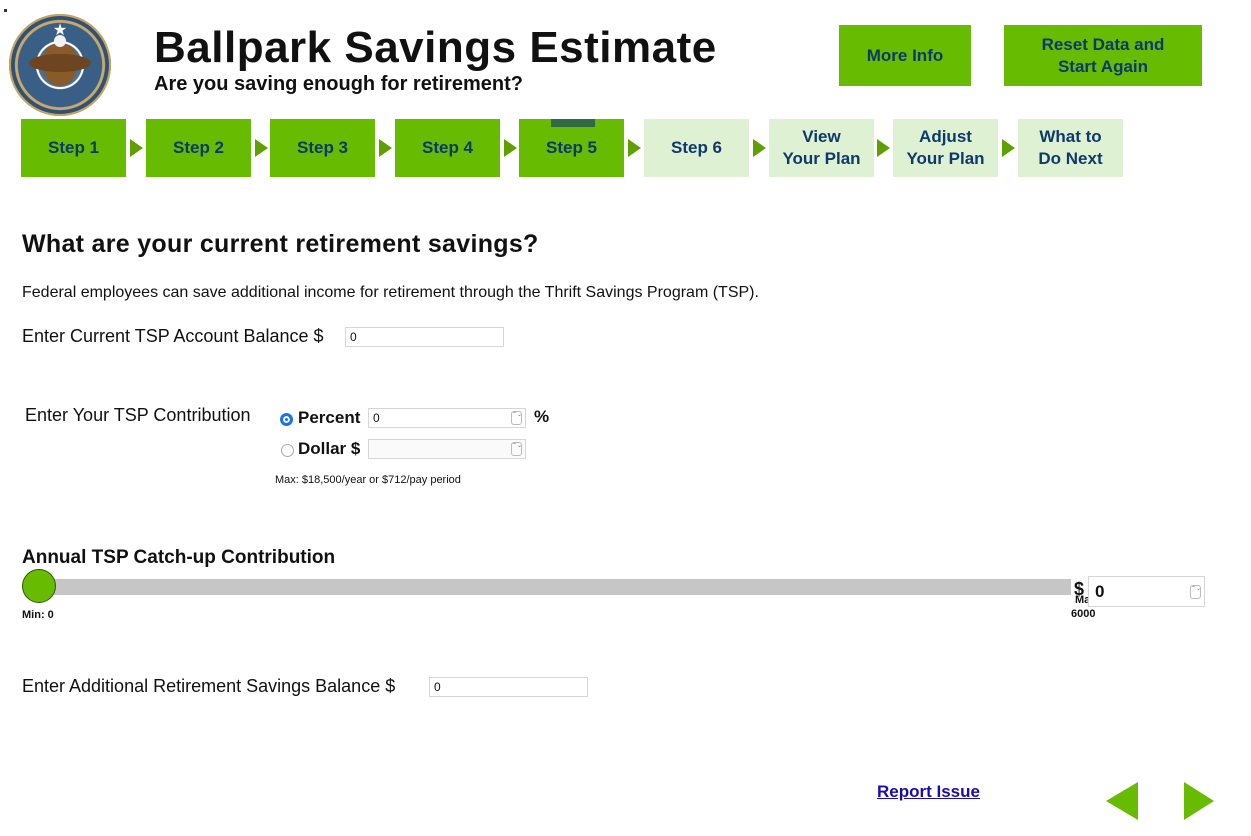 This screenshot has width=1251, height=836. I want to click on step-2-tab: Step 2, so click(198, 148).